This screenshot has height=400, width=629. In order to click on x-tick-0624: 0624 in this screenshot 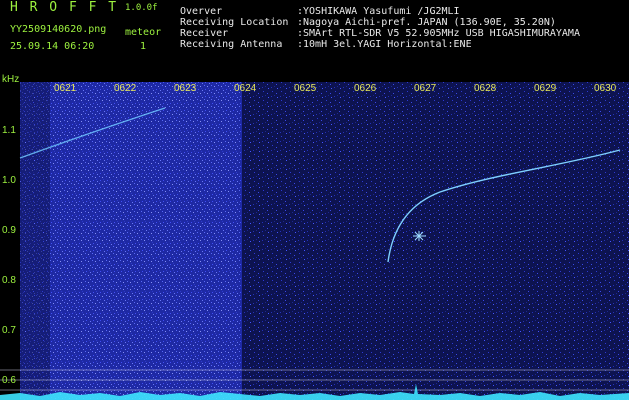, I will do `click(245, 88)`.